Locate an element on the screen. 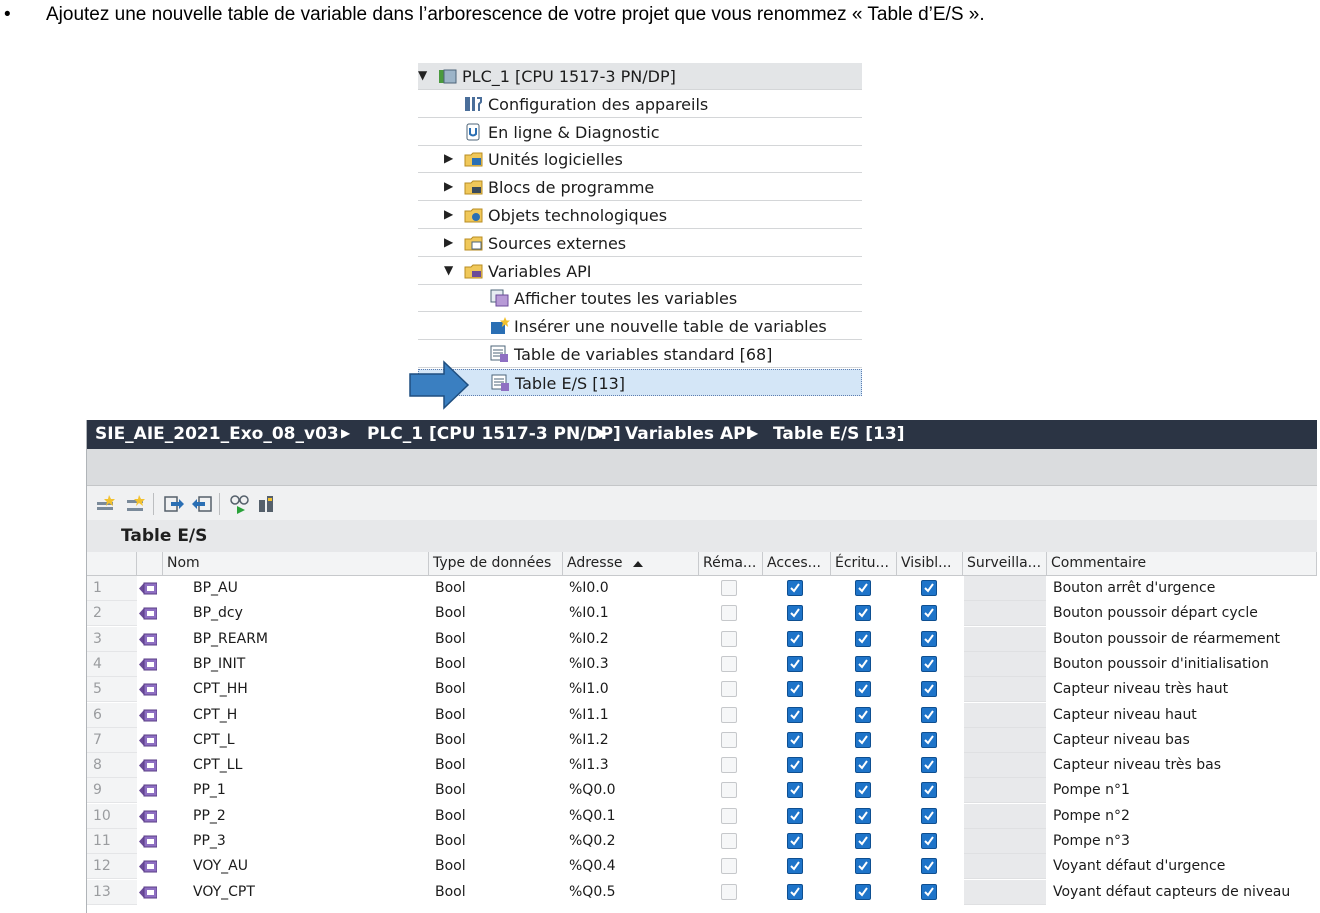  row-number: 7 is located at coordinates (112, 740).